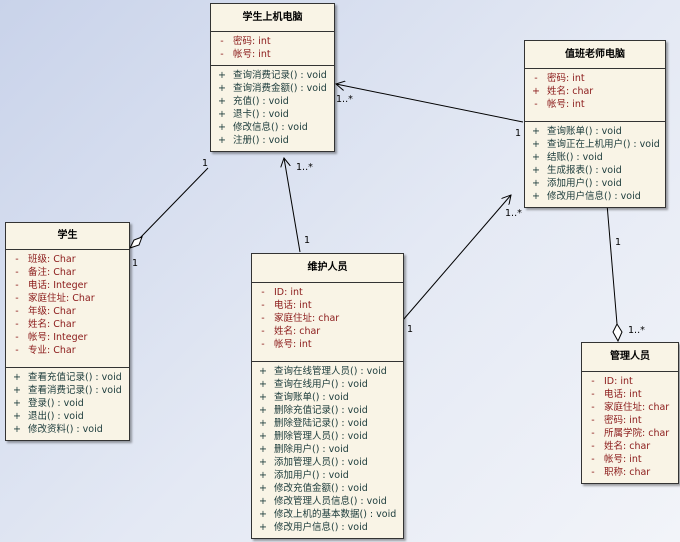  Describe the element at coordinates (566, 78) in the screenshot. I see `attribute-text: 密码: int` at that location.